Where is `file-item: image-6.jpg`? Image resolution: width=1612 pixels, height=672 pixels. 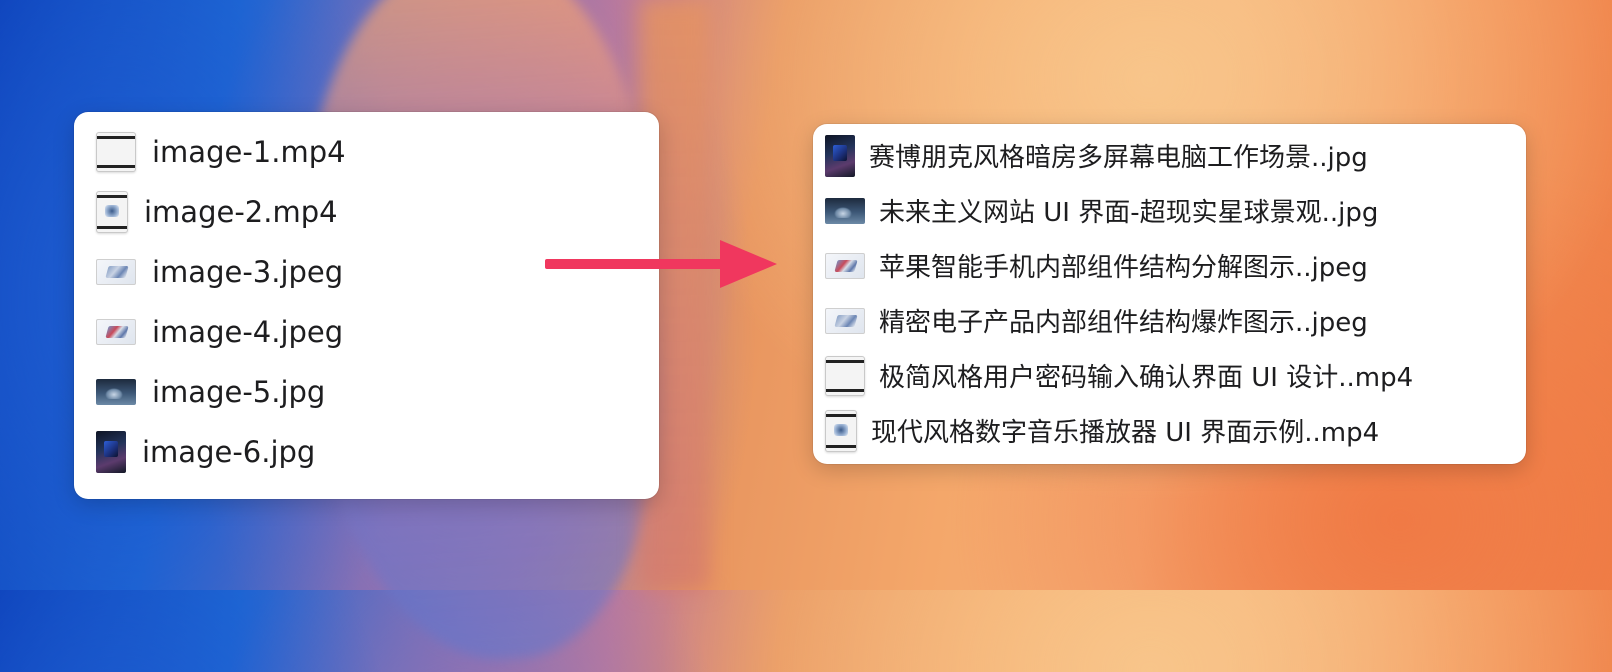 file-item: image-6.jpg is located at coordinates (377, 452).